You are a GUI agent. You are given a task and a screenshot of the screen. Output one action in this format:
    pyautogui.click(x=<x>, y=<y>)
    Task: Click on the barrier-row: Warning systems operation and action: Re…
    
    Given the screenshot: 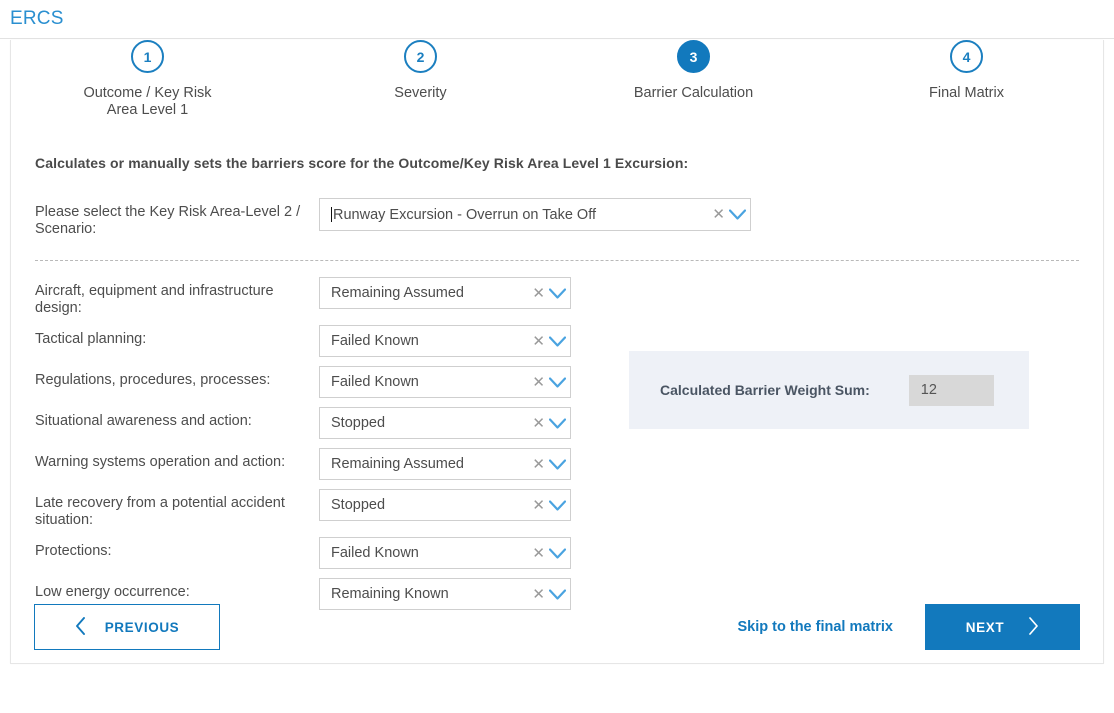 What is the action you would take?
    pyautogui.click(x=315, y=464)
    